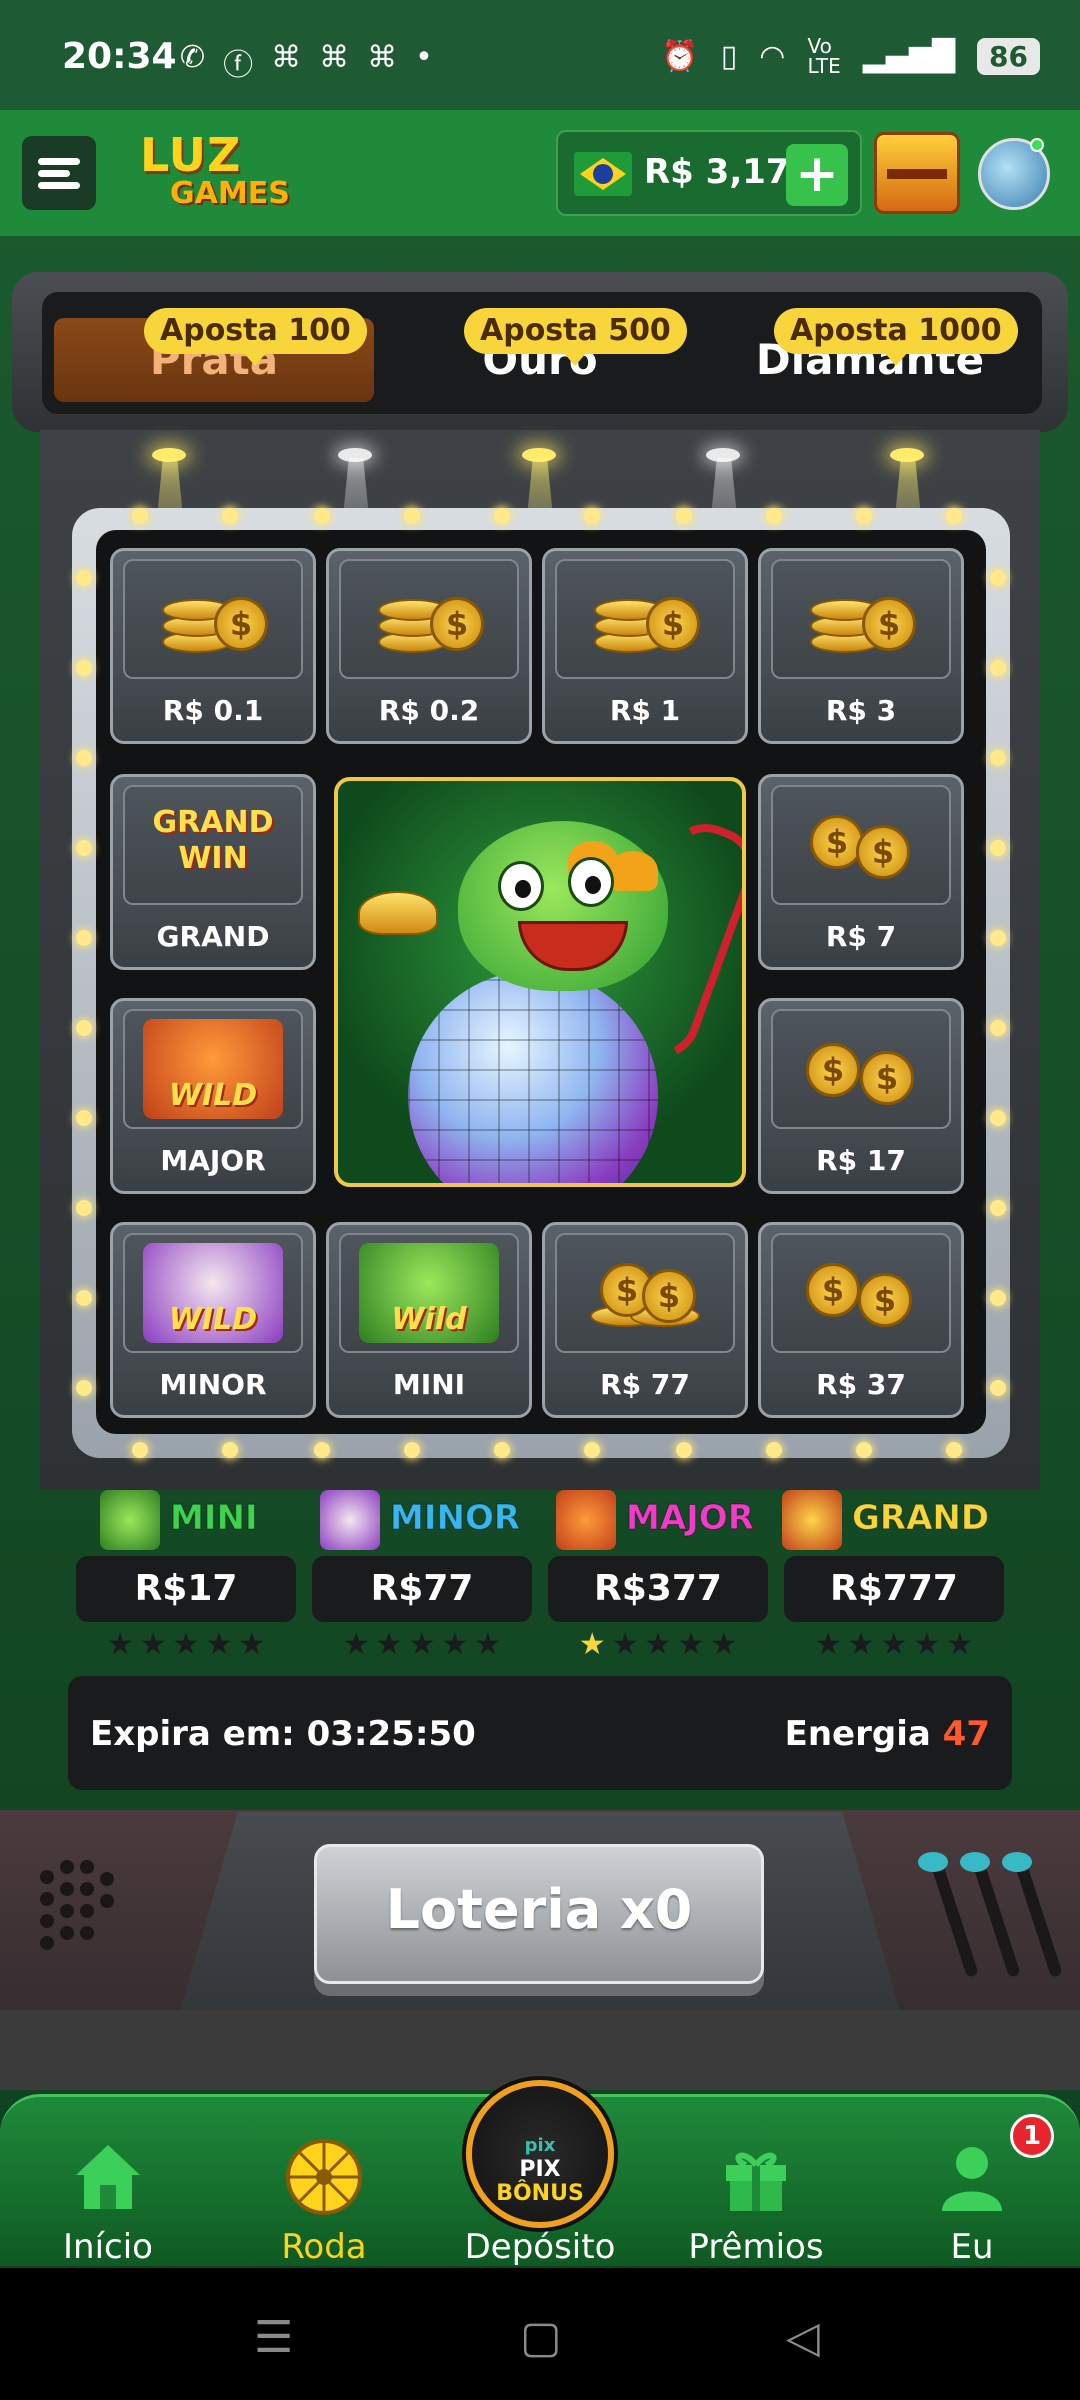 The width and height of the screenshot is (1080, 2400). I want to click on notification-badge: 1, so click(1032, 2136).